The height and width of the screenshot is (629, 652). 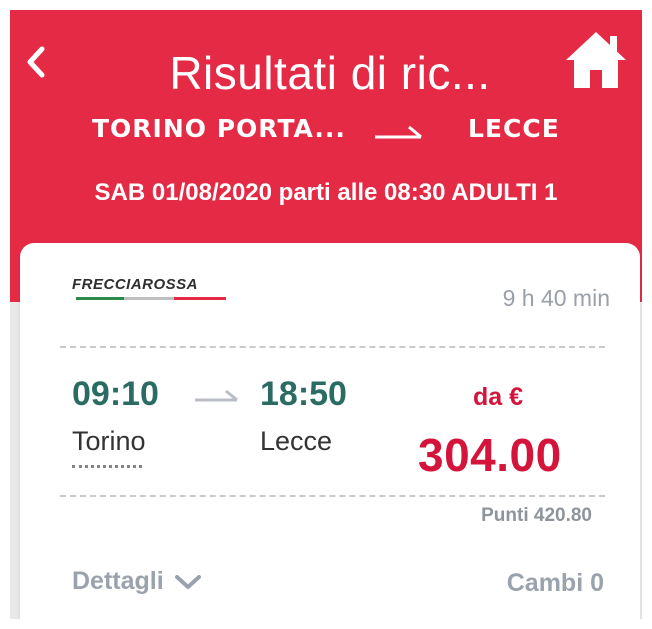 I want to click on details-label: Dettagli, so click(x=118, y=581).